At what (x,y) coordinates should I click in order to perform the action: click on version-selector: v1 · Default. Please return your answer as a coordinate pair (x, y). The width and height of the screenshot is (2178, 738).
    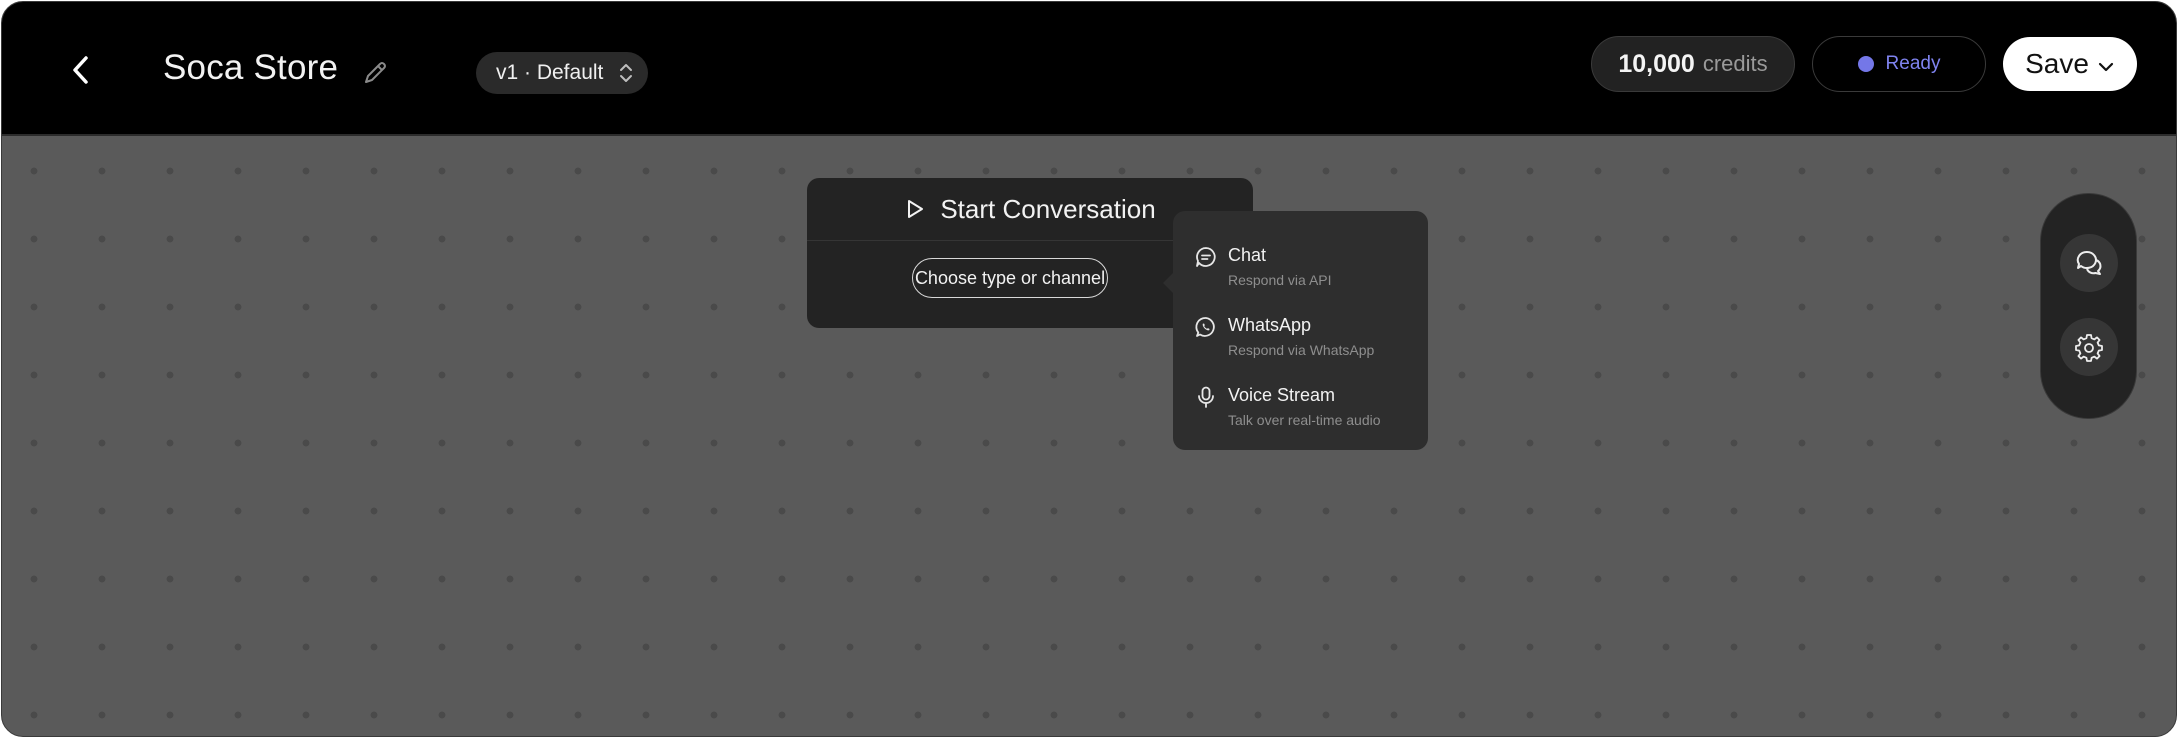
    Looking at the image, I should click on (562, 73).